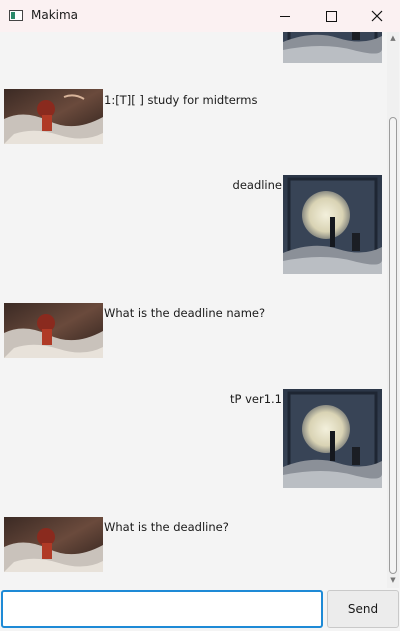 The image size is (400, 631). Describe the element at coordinates (181, 100) in the screenshot. I see `bot-message-text: 1:[T][ ] study for midterms` at that location.